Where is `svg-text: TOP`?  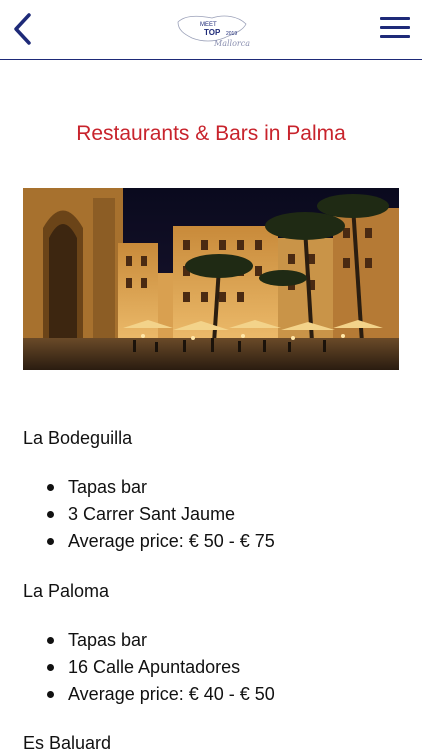 svg-text: TOP is located at coordinates (212, 32).